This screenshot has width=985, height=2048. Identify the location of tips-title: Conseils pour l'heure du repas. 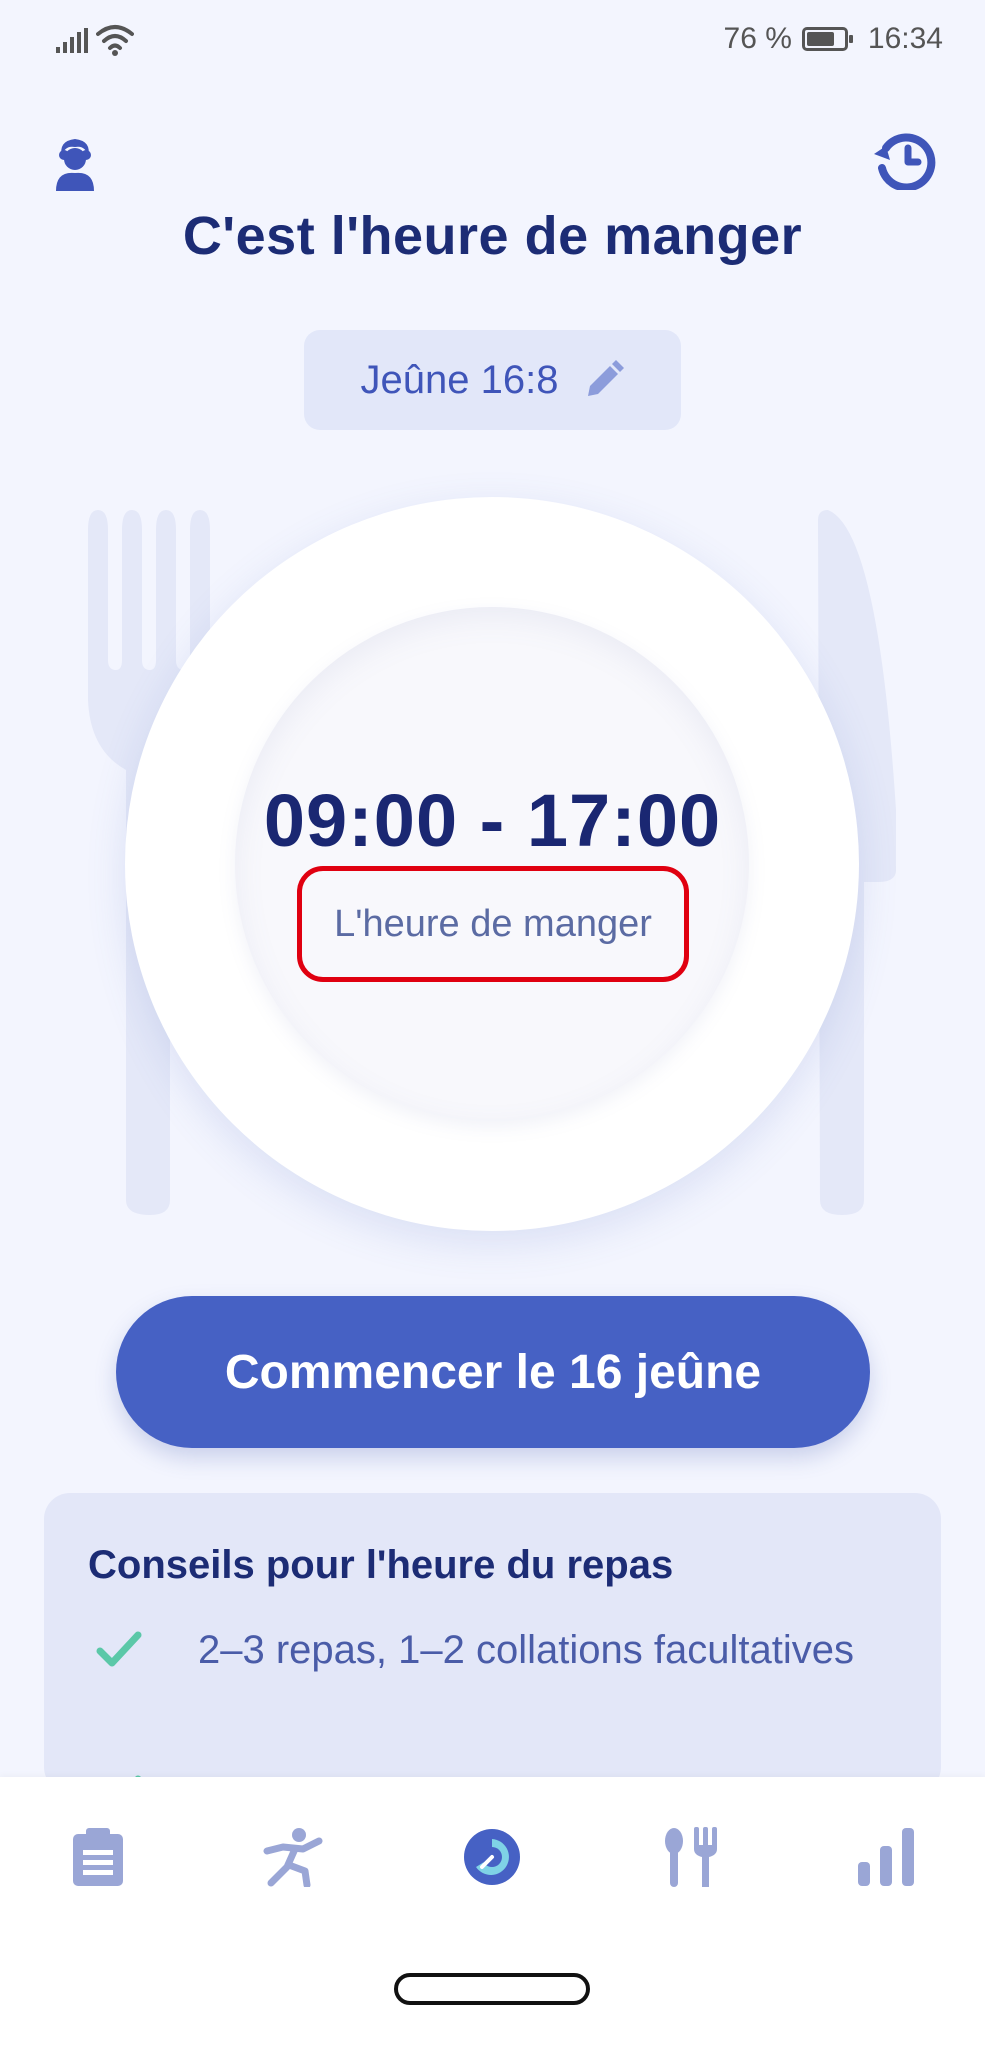
(381, 1565).